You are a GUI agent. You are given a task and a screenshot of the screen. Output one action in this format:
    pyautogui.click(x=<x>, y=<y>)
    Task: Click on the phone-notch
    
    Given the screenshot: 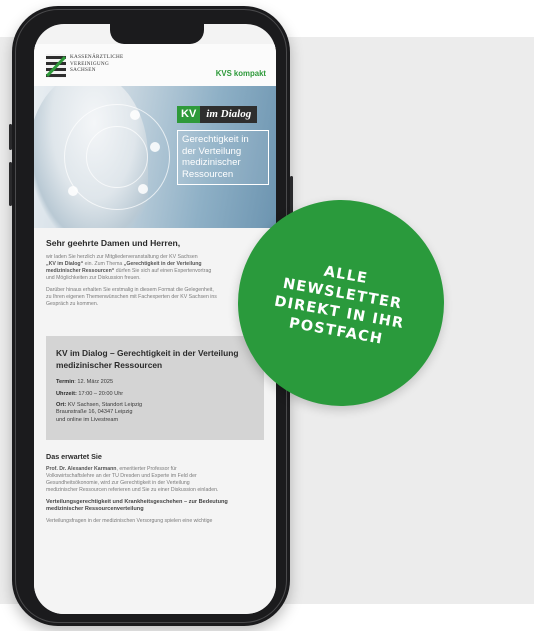 What is the action you would take?
    pyautogui.click(x=157, y=34)
    